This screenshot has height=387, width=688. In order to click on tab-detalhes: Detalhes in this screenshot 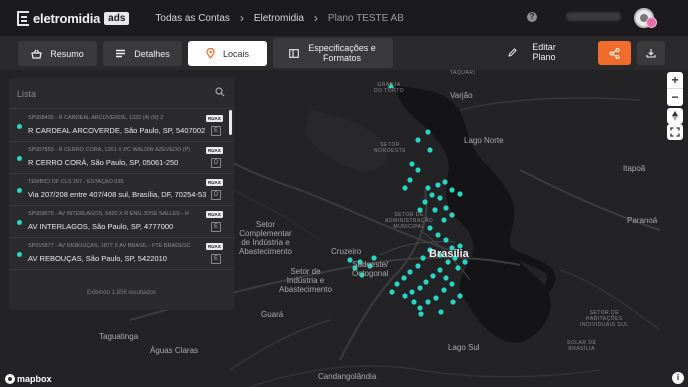, I will do `click(142, 53)`.